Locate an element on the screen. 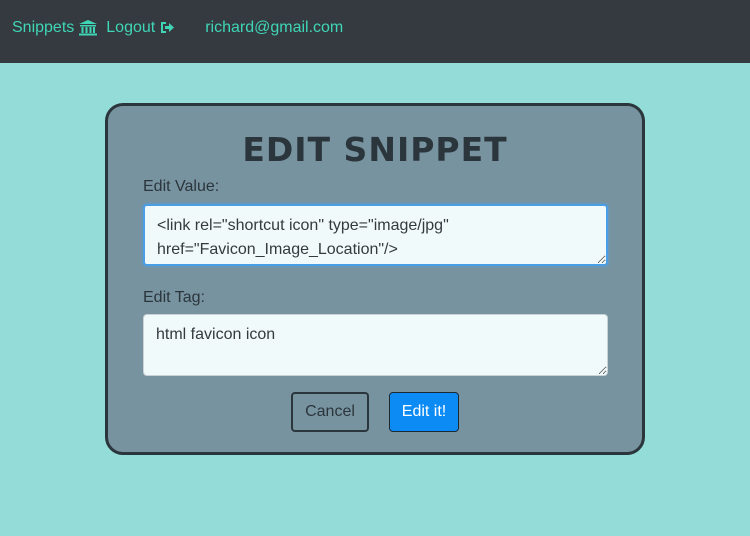  bank-icon is located at coordinates (88, 27).